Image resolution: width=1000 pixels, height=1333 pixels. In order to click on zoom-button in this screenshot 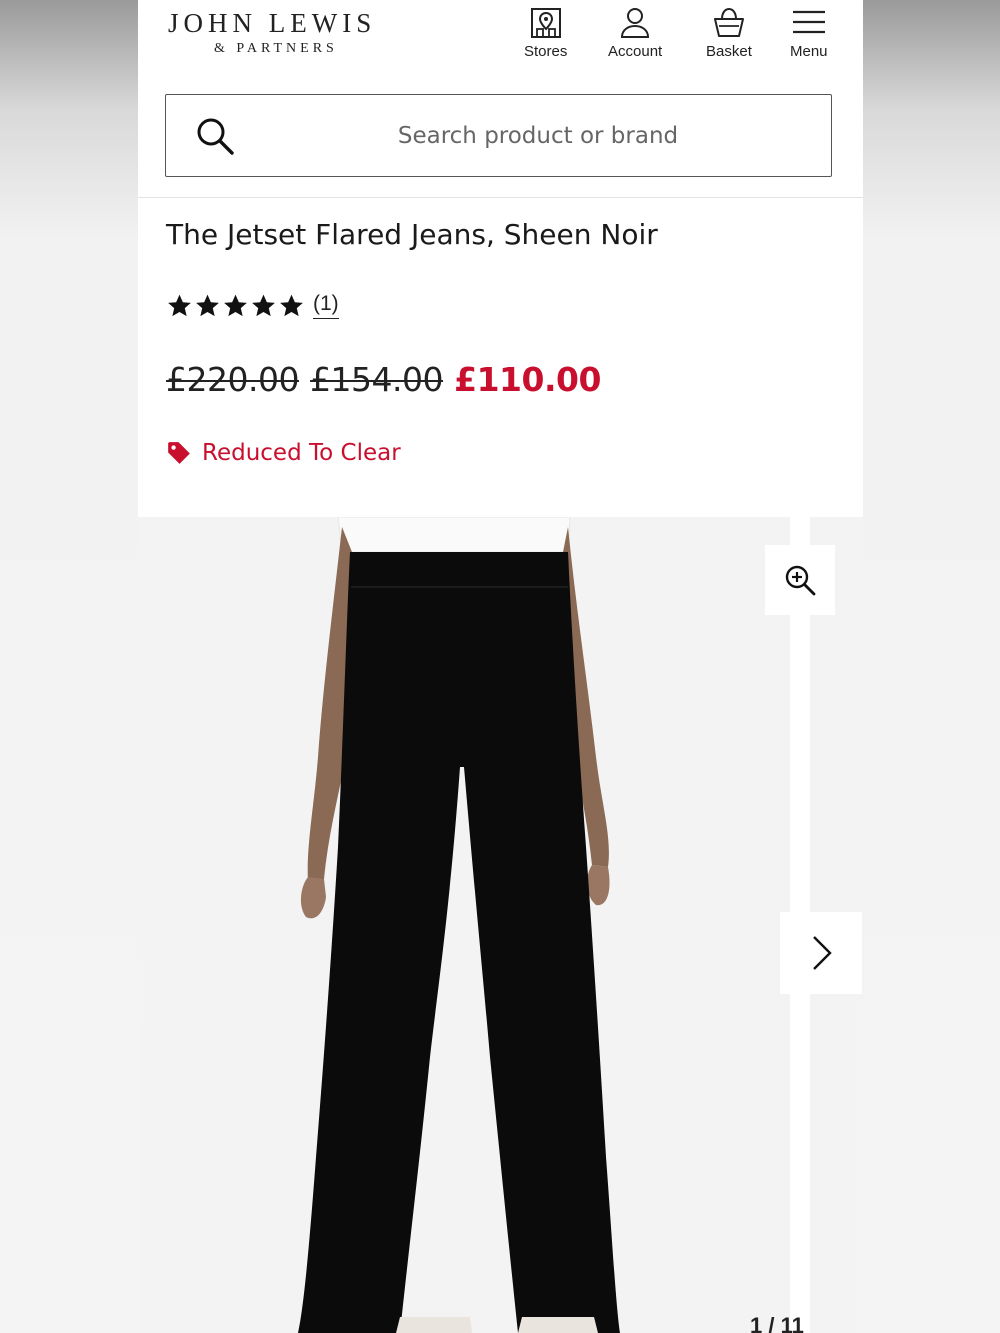, I will do `click(800, 580)`.